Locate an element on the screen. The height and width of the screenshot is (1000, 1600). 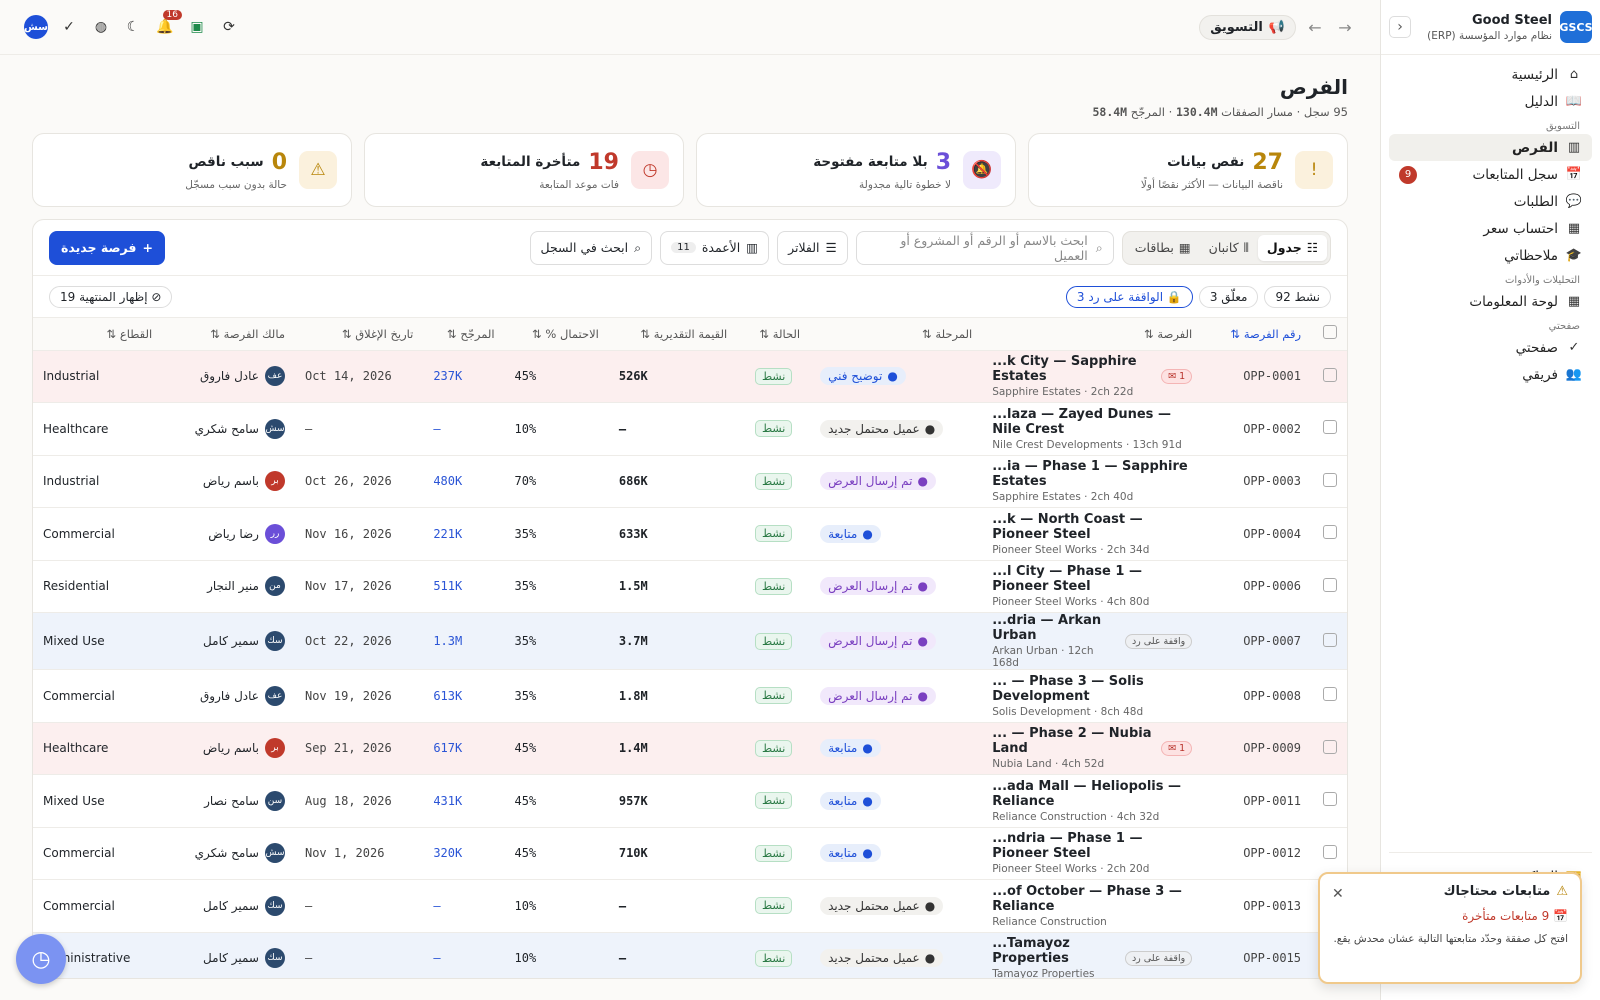
kpi-card: ◷ 19 متأخرة المتابعة فات موعد المتابعة is located at coordinates (524, 170).